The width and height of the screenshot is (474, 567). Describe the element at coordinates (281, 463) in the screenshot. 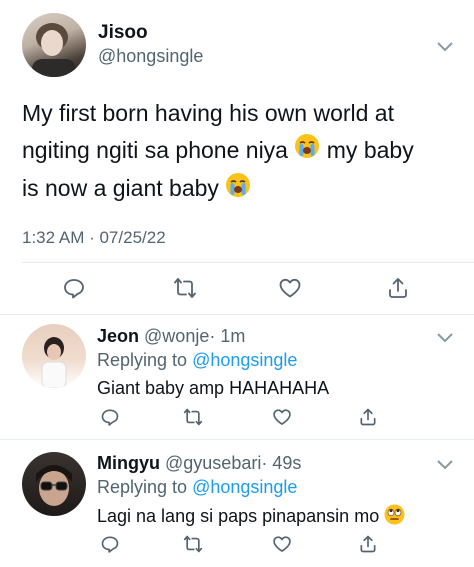

I see `reply-time: · 49s` at that location.